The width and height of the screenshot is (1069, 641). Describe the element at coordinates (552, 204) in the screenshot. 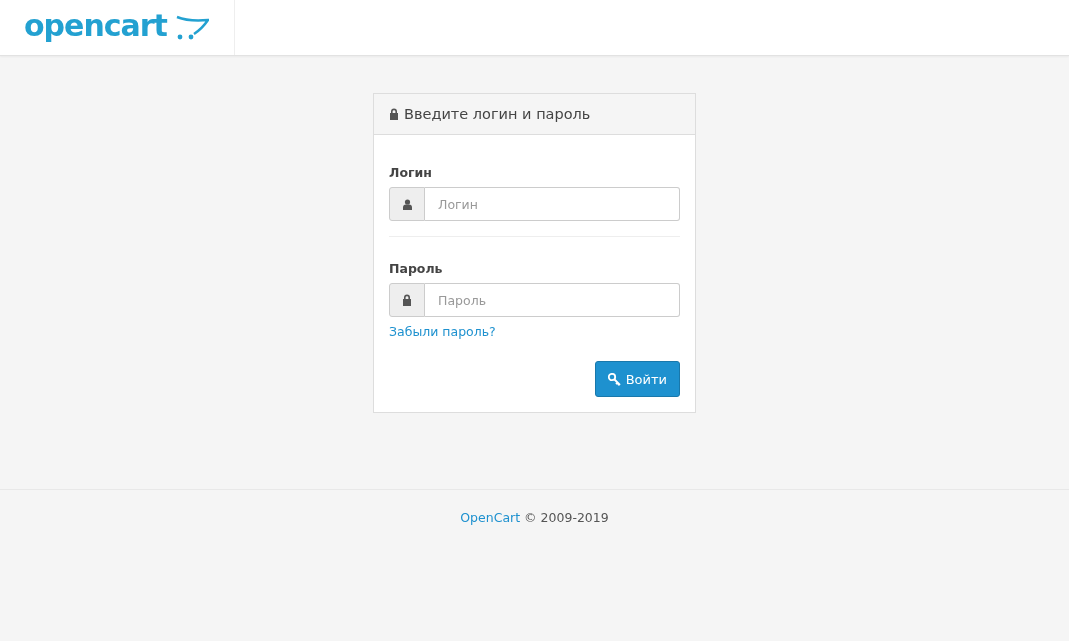

I see `login-field: Логин` at that location.